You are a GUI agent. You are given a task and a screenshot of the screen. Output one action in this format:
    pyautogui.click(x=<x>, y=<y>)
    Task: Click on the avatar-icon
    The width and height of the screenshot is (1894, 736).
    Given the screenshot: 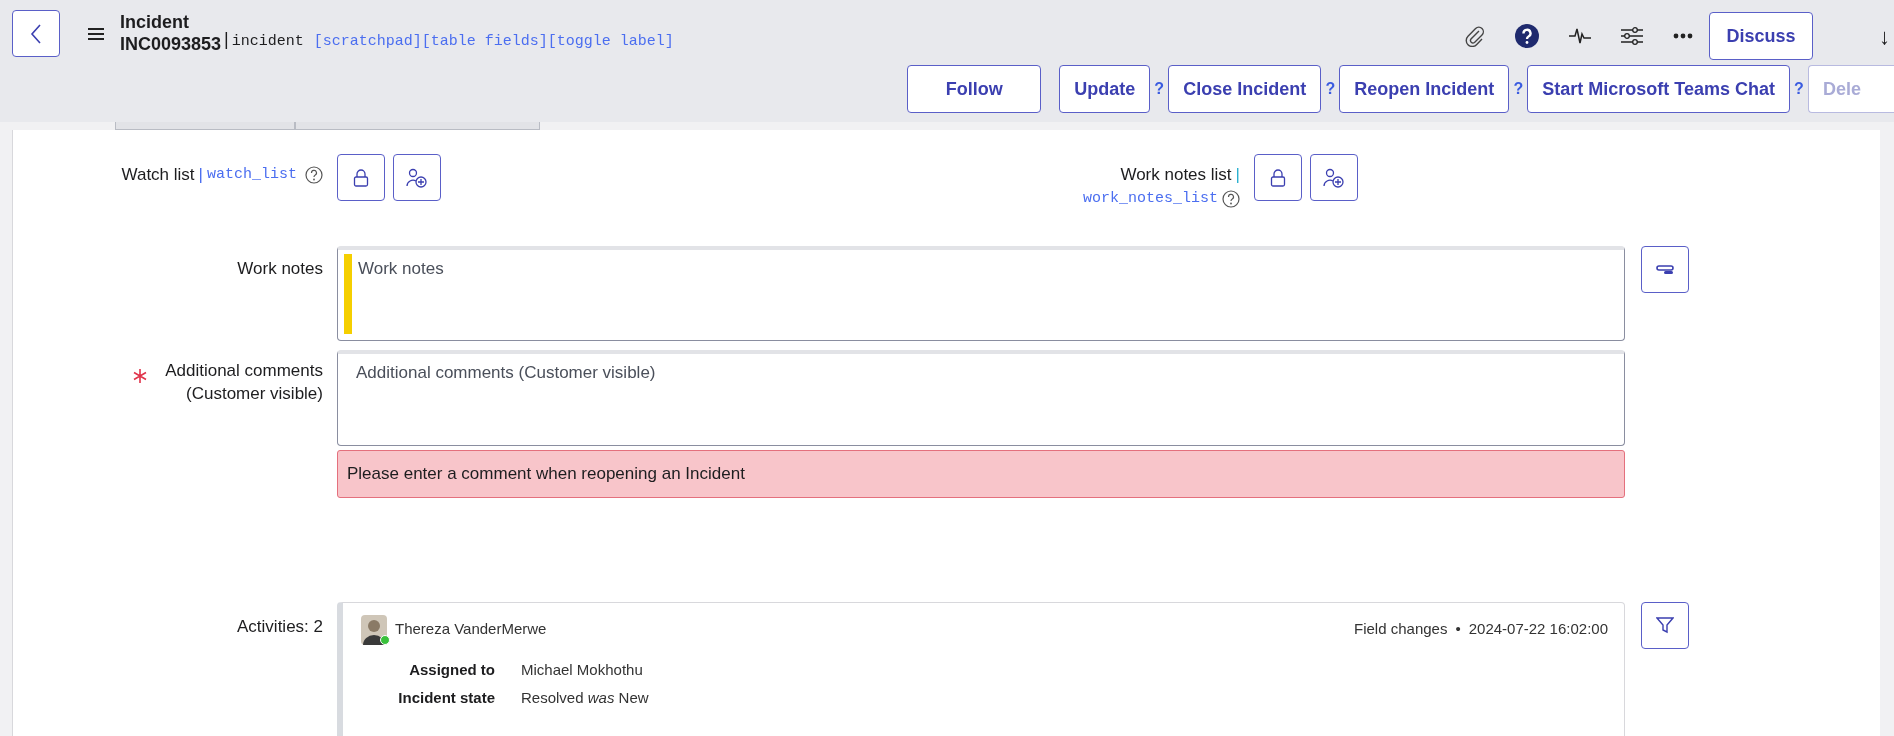 What is the action you would take?
    pyautogui.click(x=374, y=629)
    